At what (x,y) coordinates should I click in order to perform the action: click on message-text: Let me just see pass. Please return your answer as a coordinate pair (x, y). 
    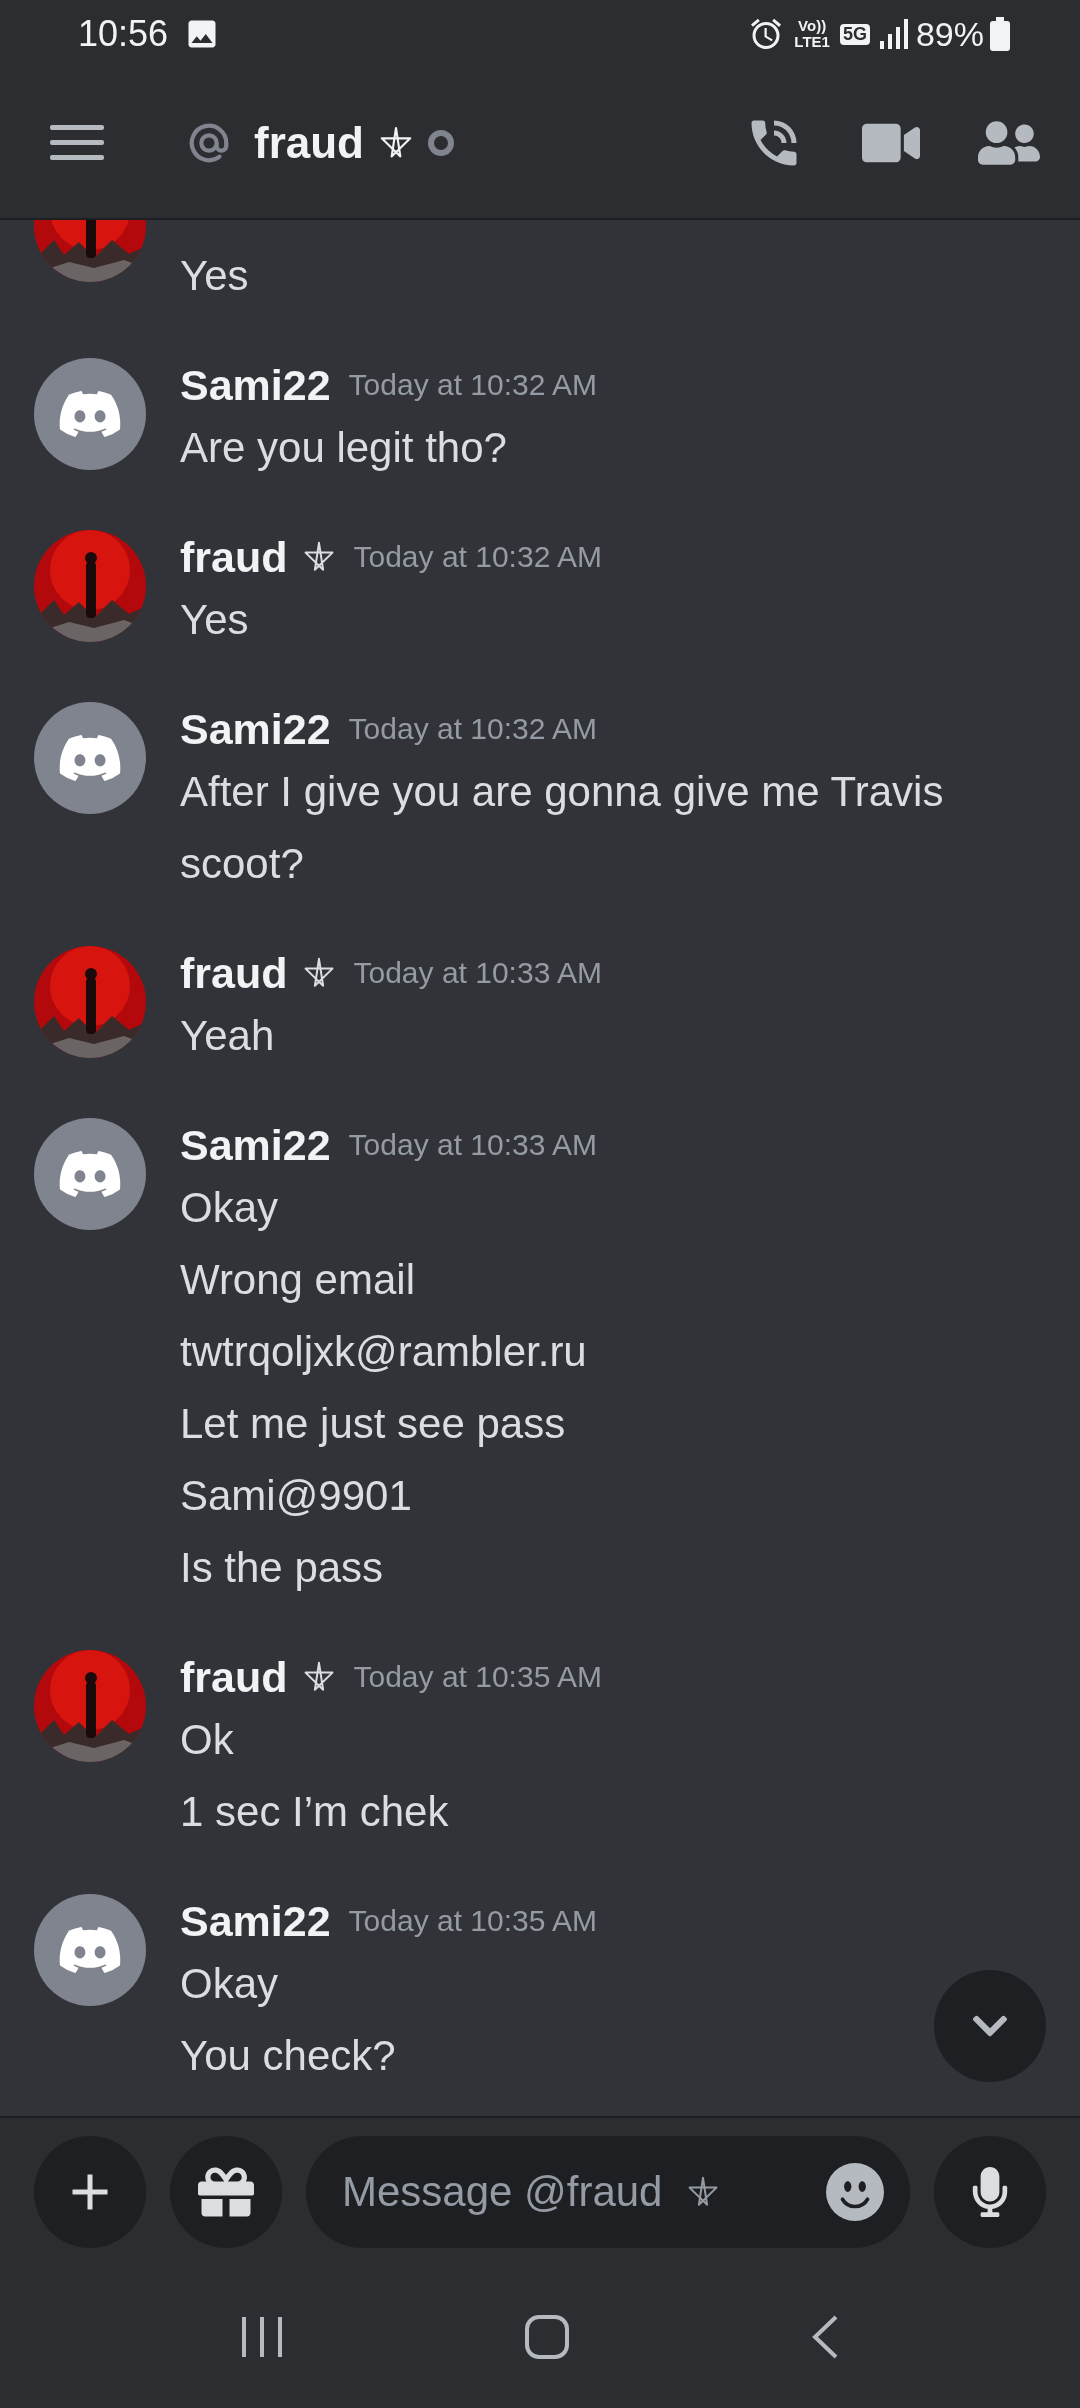
    Looking at the image, I should click on (373, 1424).